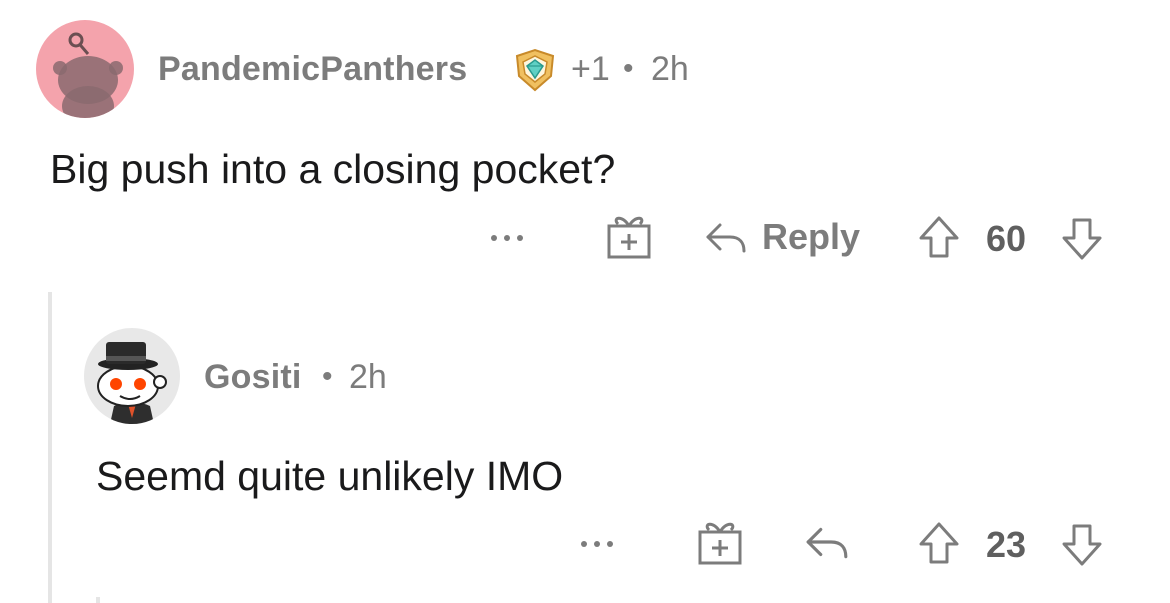  I want to click on vote-score: 60, so click(1006, 238).